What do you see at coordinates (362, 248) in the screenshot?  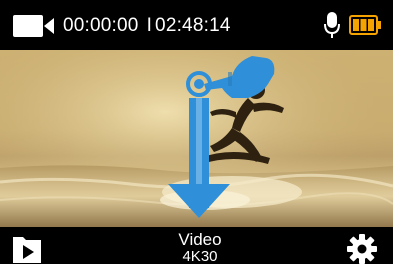 I see `gear-icon` at bounding box center [362, 248].